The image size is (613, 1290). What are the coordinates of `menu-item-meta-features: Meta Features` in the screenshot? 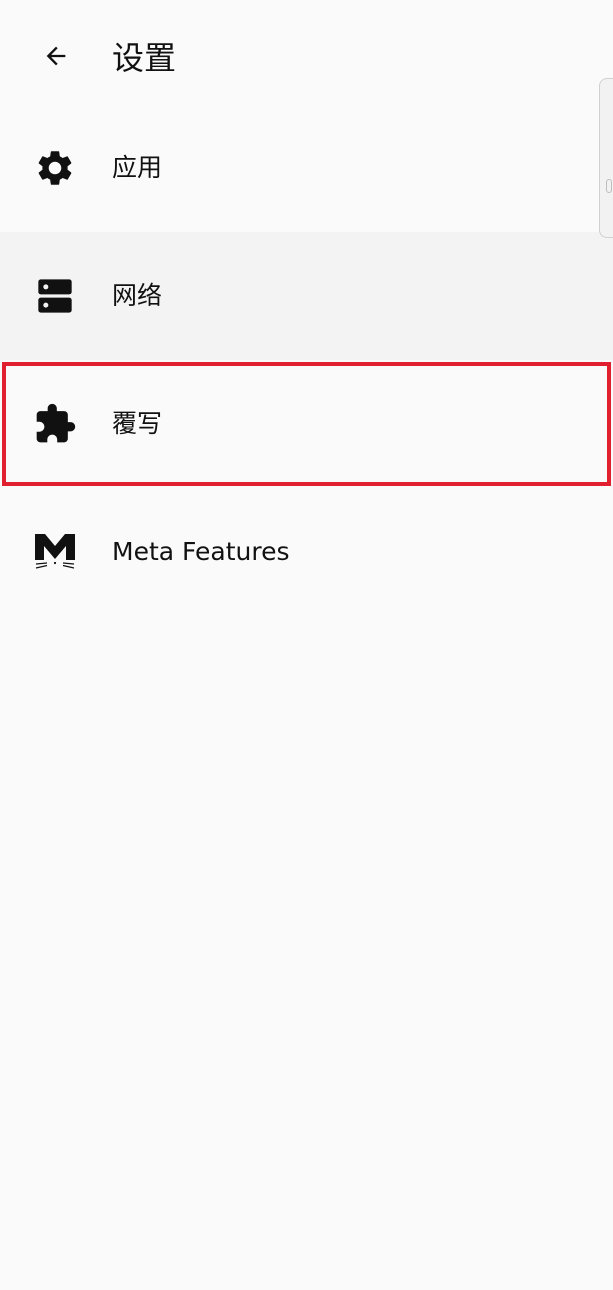 It's located at (306, 552).